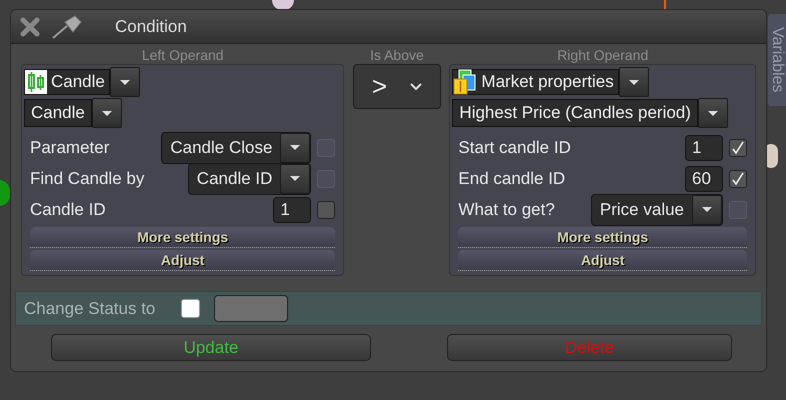 Image resolution: width=786 pixels, height=400 pixels. Describe the element at coordinates (251, 308) in the screenshot. I see `color-field` at that location.